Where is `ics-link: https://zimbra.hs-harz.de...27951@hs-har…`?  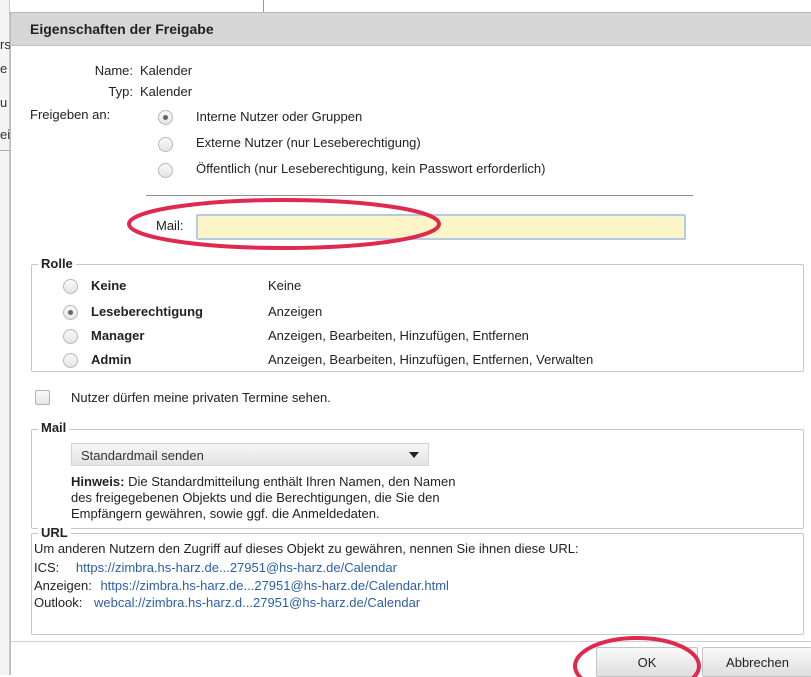 ics-link: https://zimbra.hs-harz.de...27951@hs-har… is located at coordinates (236, 567).